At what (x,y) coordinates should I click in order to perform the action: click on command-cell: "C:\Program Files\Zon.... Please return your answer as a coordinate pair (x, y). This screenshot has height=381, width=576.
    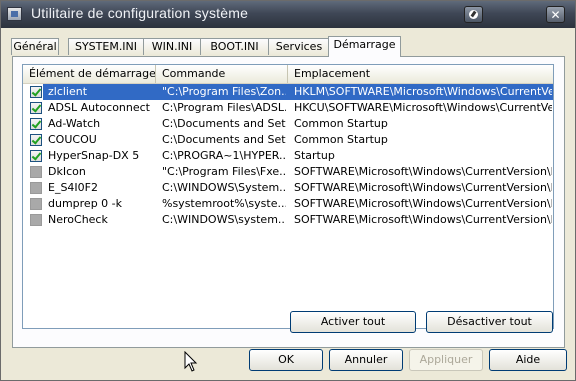
    Looking at the image, I should click on (224, 91).